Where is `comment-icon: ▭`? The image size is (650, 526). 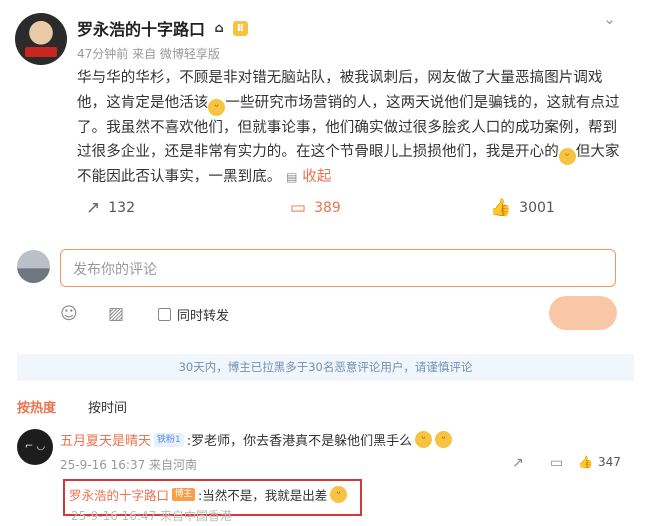 comment-icon: ▭ is located at coordinates (298, 208).